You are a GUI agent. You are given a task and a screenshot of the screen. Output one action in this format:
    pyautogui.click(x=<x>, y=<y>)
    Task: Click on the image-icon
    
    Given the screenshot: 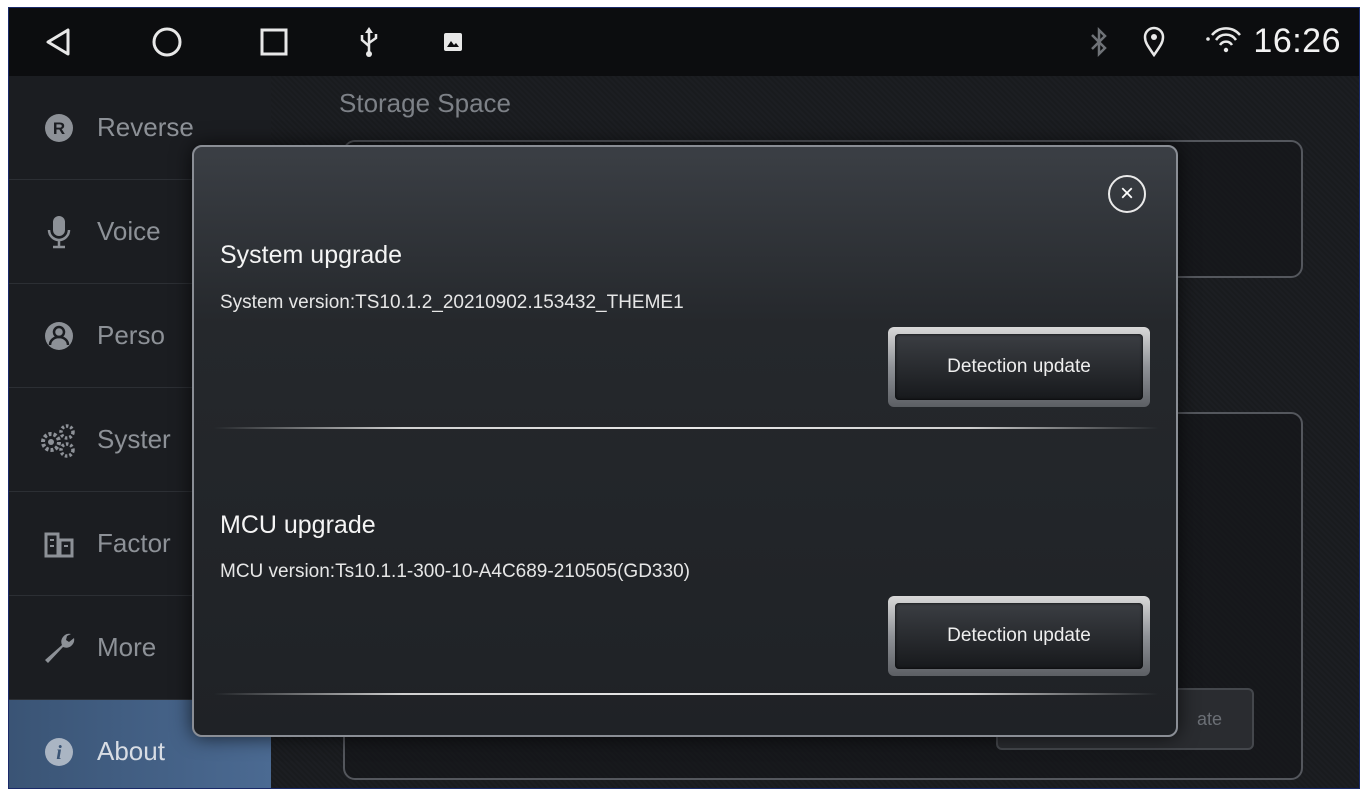 What is the action you would take?
    pyautogui.click(x=453, y=42)
    